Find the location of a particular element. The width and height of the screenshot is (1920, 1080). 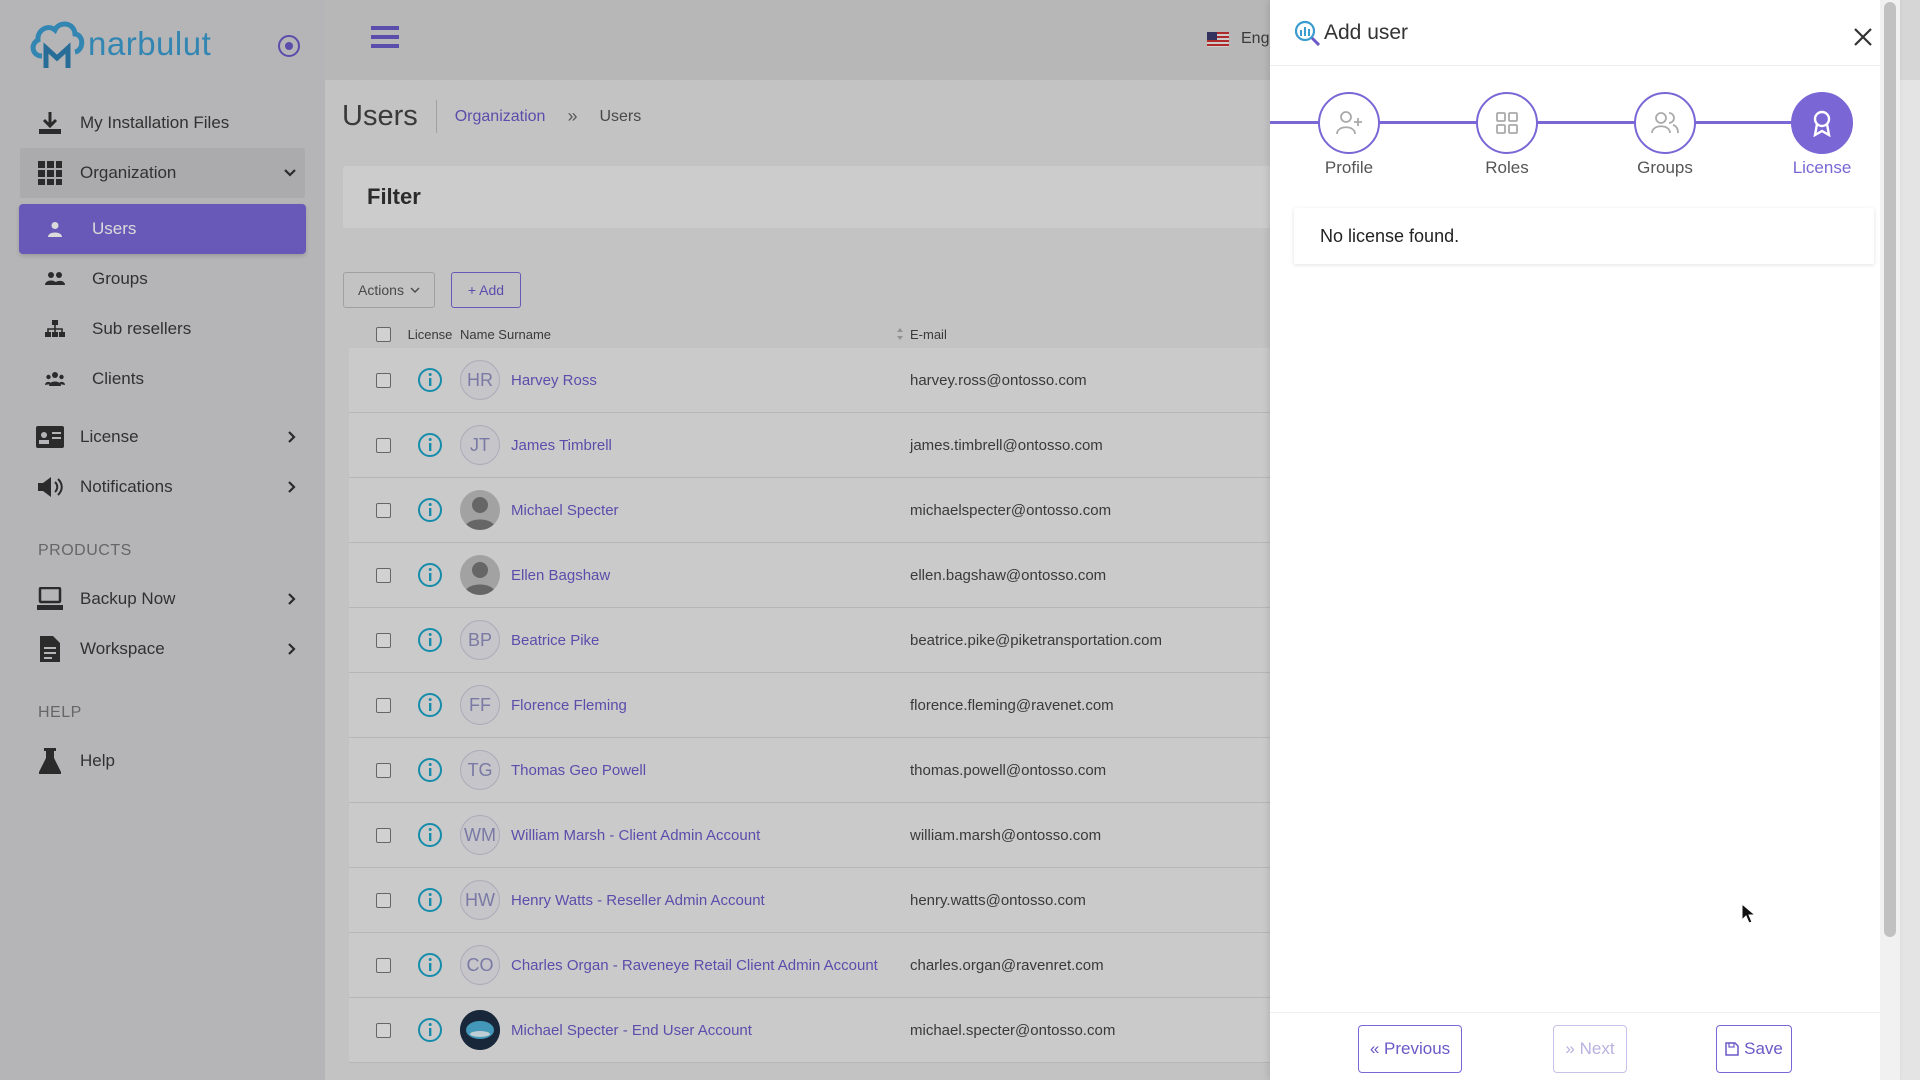

user-plus-icon is located at coordinates (1349, 123).